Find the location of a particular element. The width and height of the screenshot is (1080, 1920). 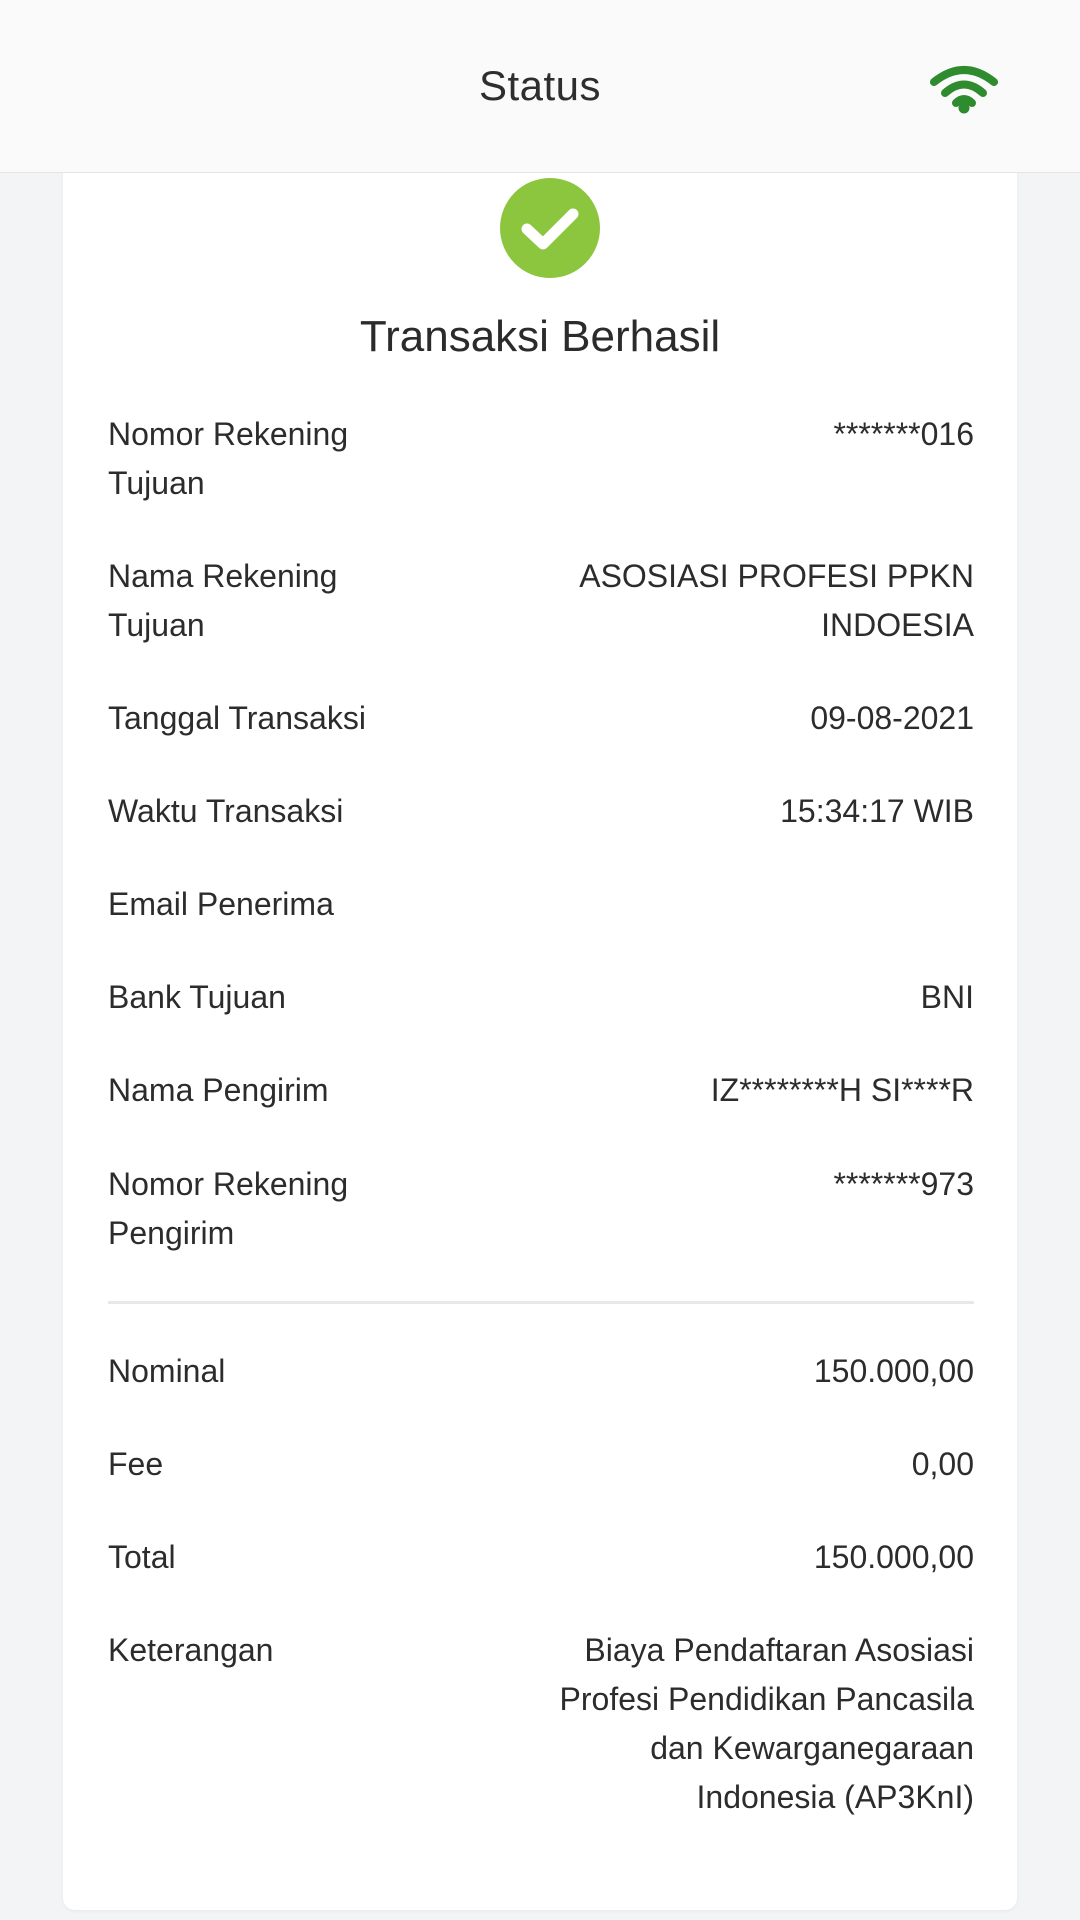

amount-row-fee: Fee 0,00 is located at coordinates (541, 1465).